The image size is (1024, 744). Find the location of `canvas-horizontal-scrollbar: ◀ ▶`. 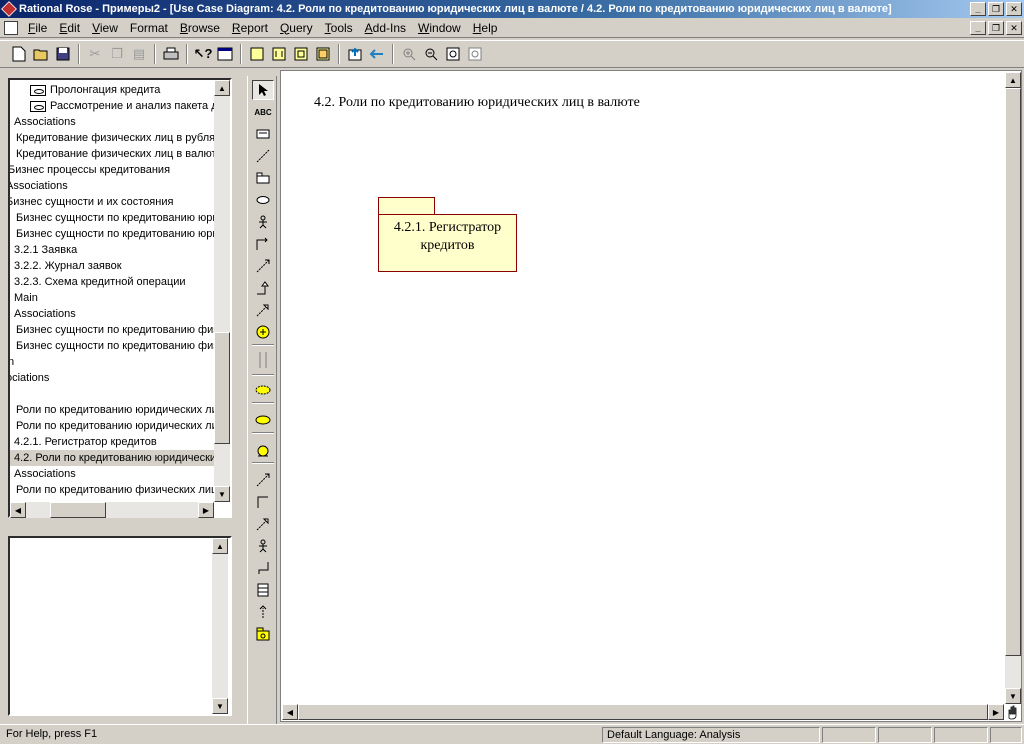

canvas-horizontal-scrollbar: ◀ ▶ is located at coordinates (643, 712).